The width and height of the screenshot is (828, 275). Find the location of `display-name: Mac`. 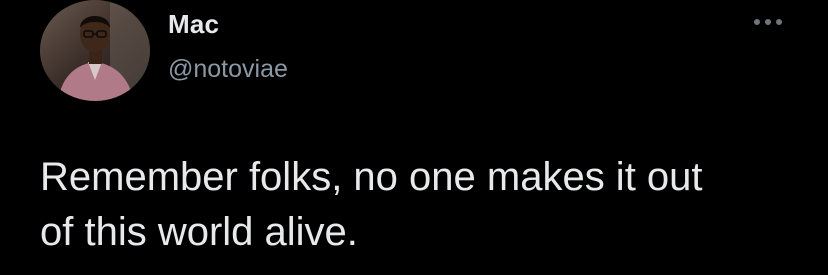

display-name: Mac is located at coordinates (193, 24).